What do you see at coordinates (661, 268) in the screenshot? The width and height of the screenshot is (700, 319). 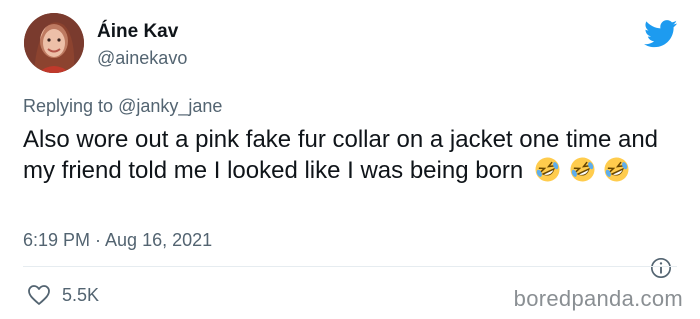 I see `info-icon` at bounding box center [661, 268].